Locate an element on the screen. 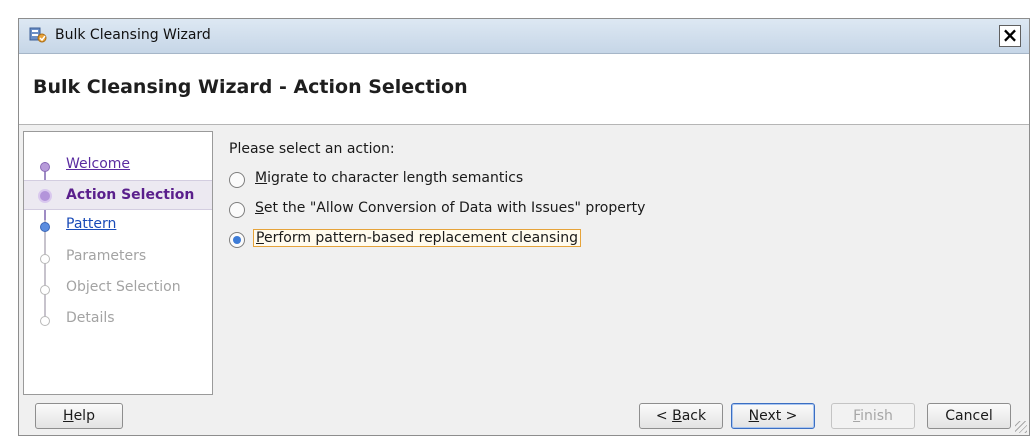 The image size is (1032, 438). step-label: Details is located at coordinates (90, 318).